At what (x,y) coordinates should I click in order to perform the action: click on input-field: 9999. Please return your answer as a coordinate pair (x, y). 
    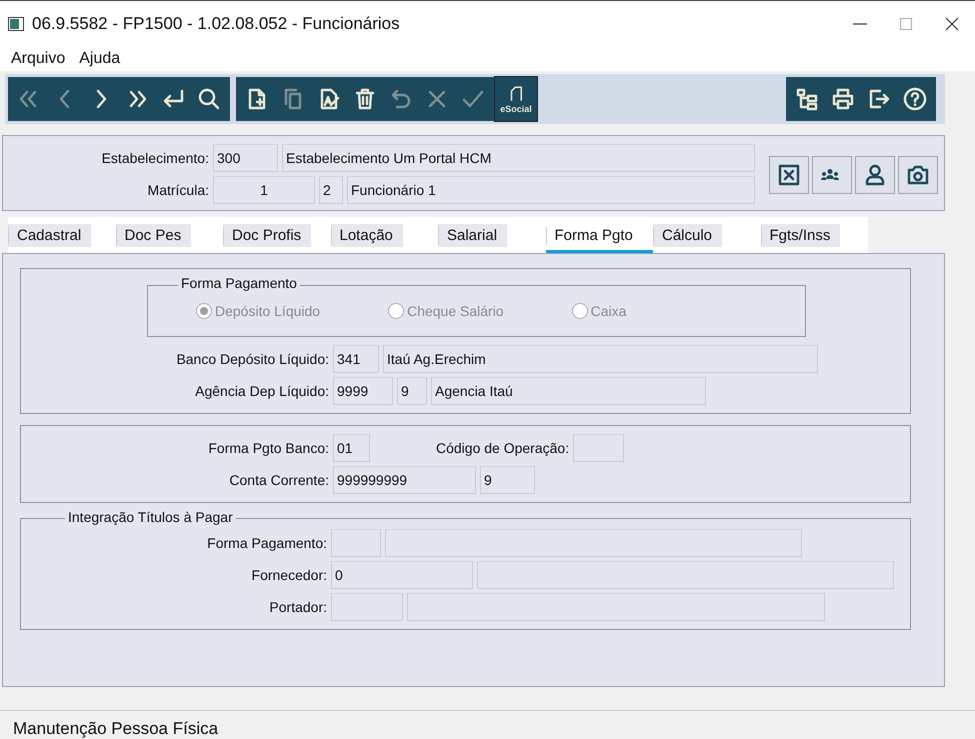
    Looking at the image, I should click on (363, 391).